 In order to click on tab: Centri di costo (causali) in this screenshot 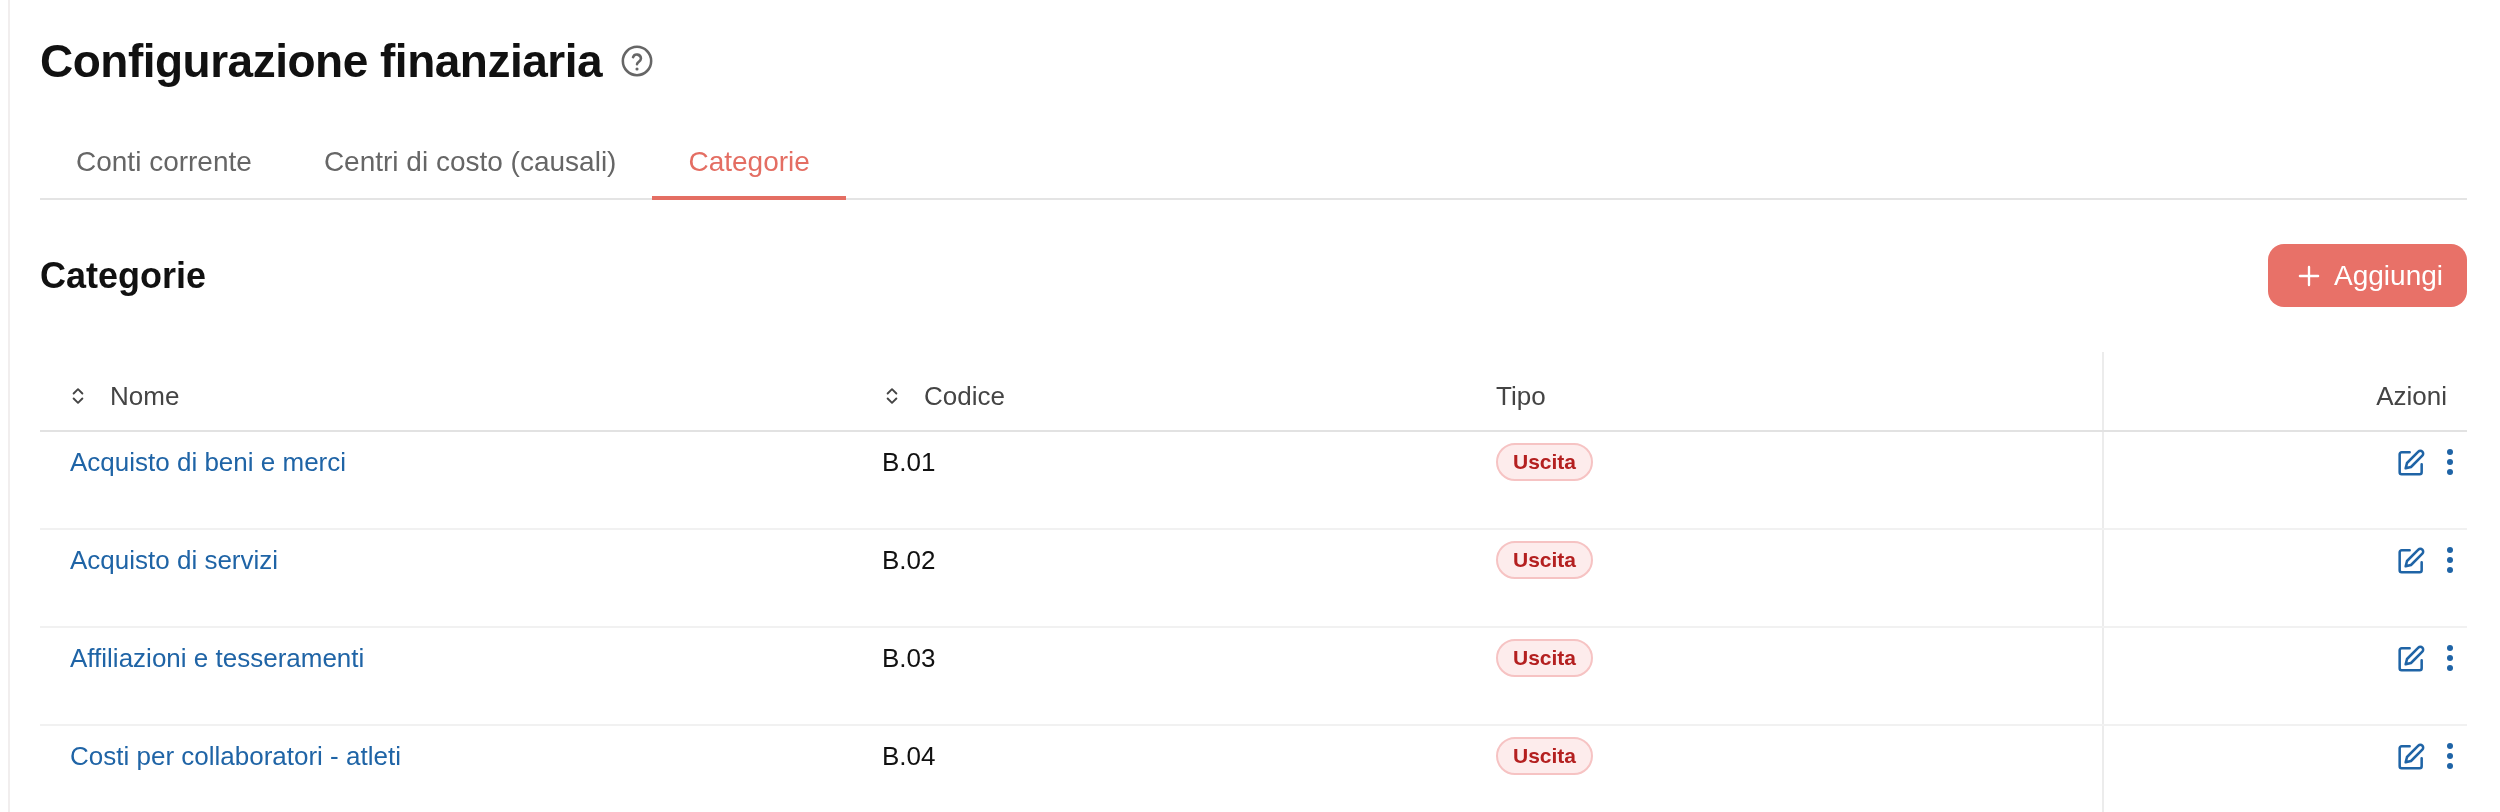, I will do `click(470, 169)`.